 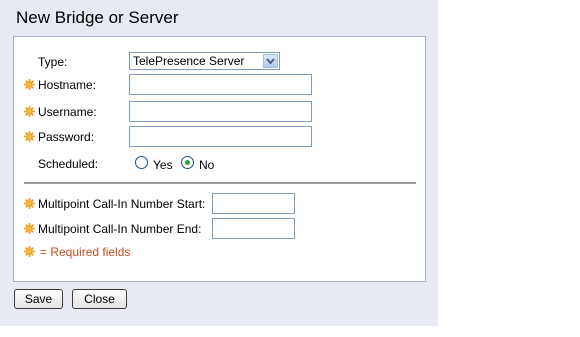 What do you see at coordinates (66, 137) in the screenshot?
I see `password-label: Password:` at bounding box center [66, 137].